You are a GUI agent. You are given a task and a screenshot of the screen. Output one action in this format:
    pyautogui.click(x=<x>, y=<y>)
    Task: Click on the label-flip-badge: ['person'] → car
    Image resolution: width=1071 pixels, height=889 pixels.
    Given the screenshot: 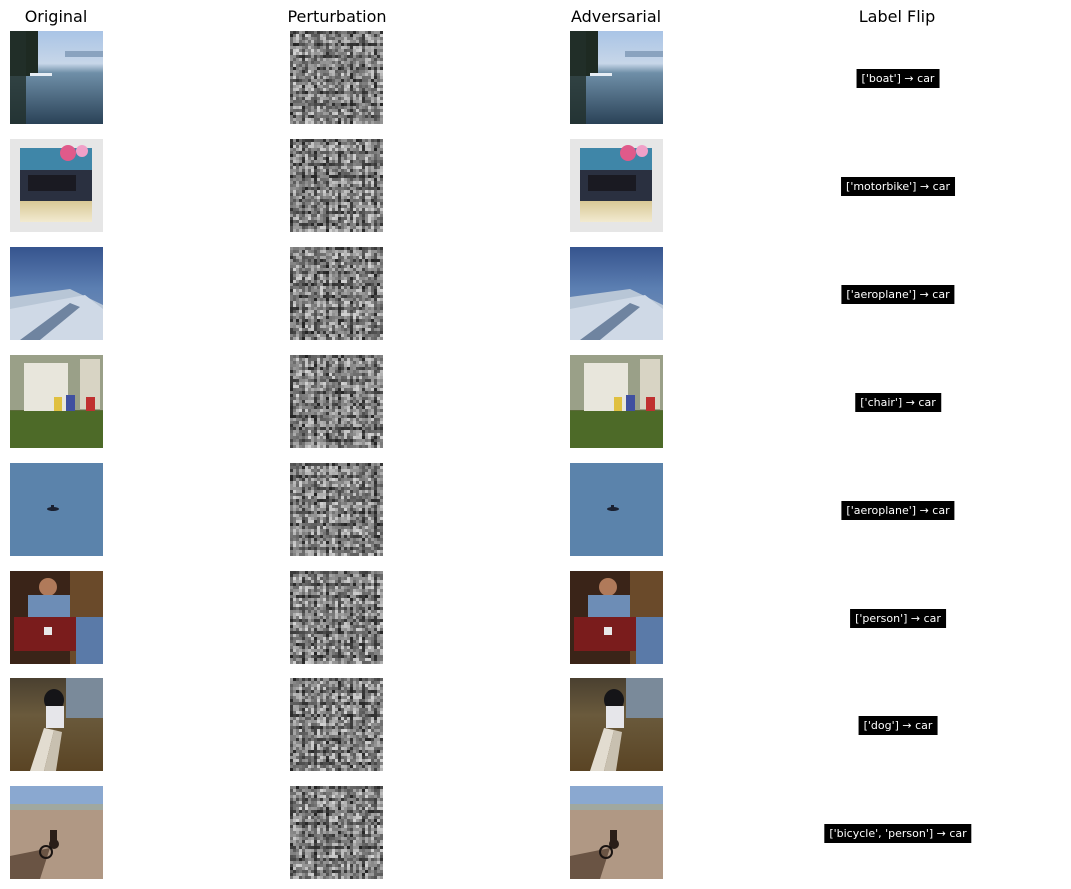 What is the action you would take?
    pyautogui.click(x=898, y=618)
    